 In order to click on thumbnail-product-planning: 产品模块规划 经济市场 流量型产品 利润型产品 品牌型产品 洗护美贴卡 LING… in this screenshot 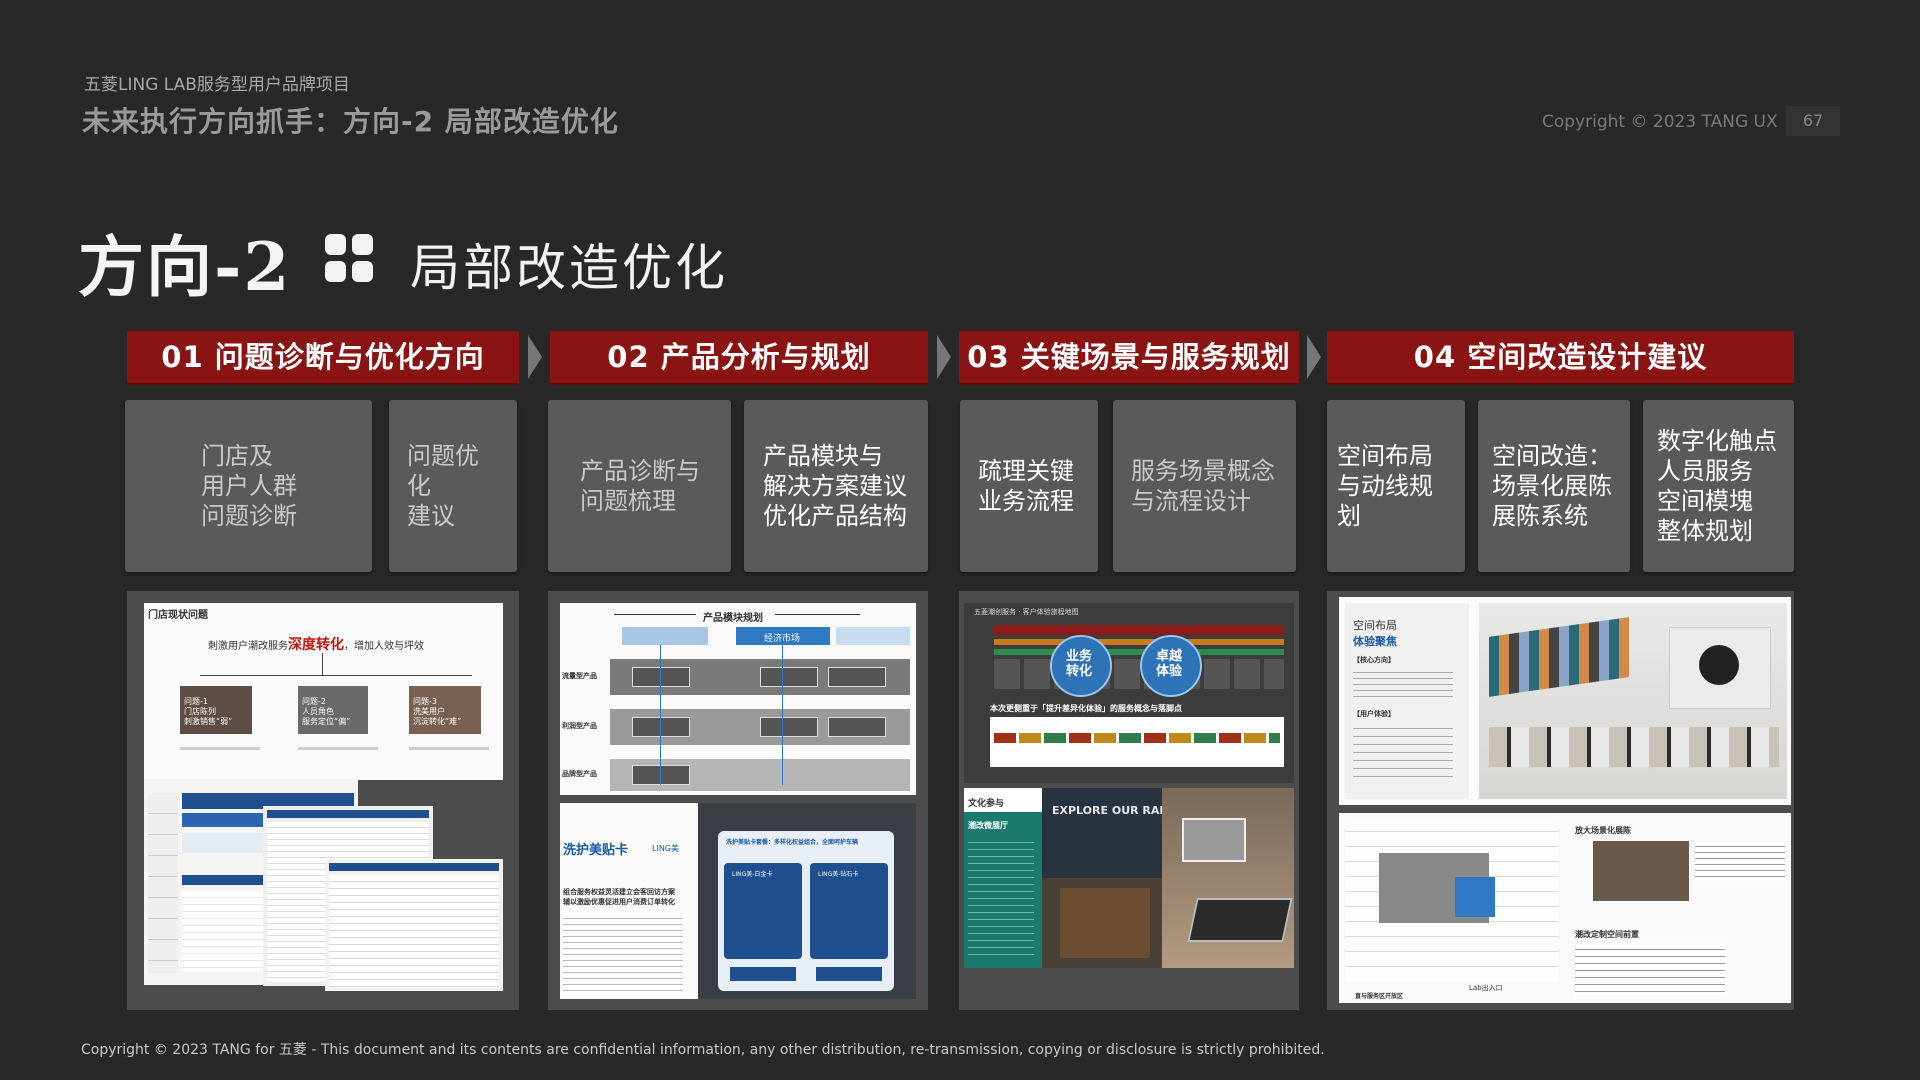, I will do `click(738, 800)`.